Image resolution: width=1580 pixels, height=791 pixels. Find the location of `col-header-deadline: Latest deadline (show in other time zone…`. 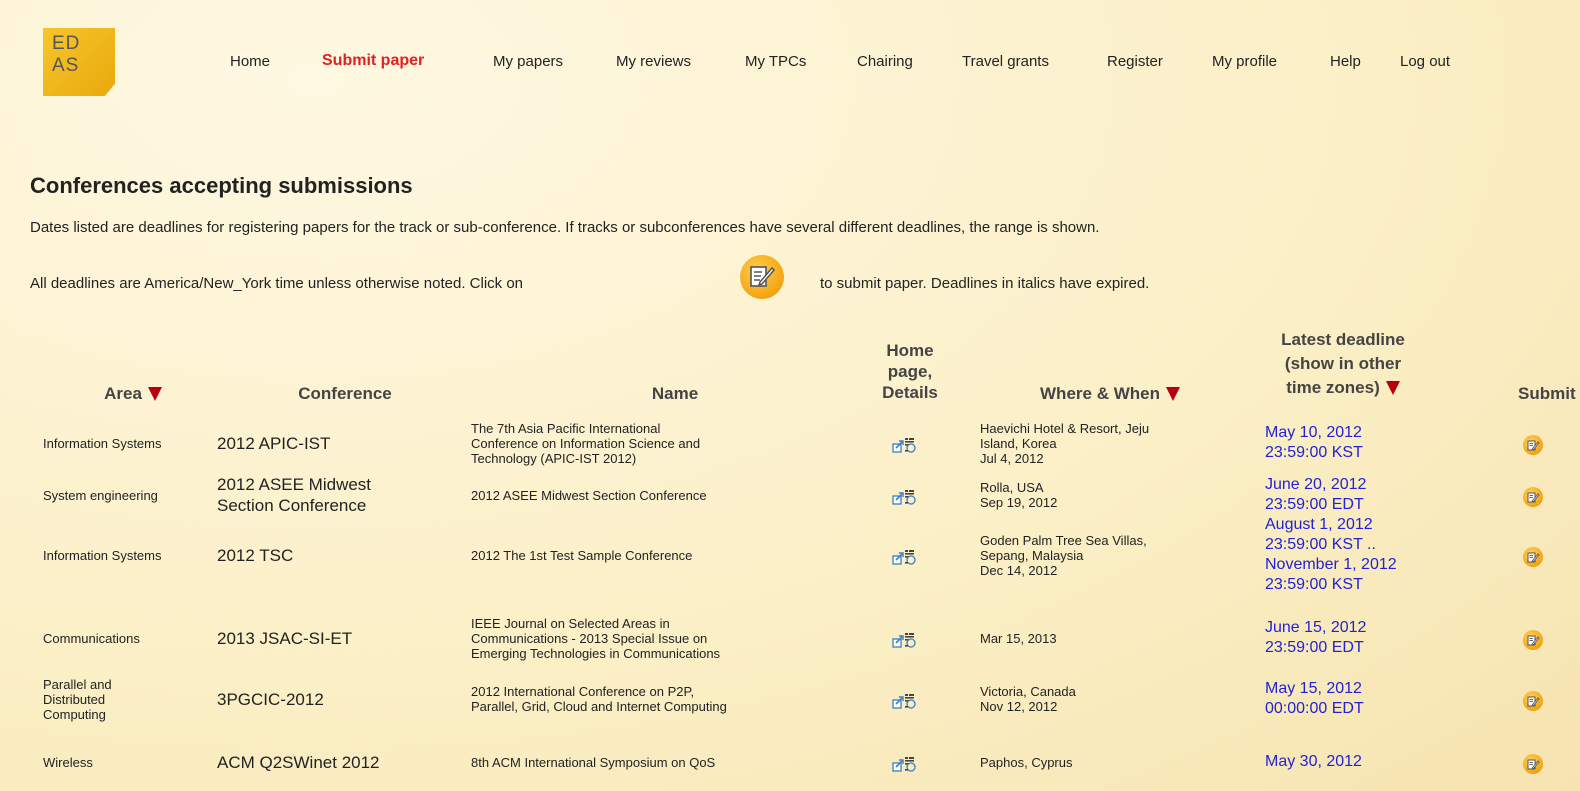

col-header-deadline: Latest deadline (show in other time zone… is located at coordinates (1343, 364).